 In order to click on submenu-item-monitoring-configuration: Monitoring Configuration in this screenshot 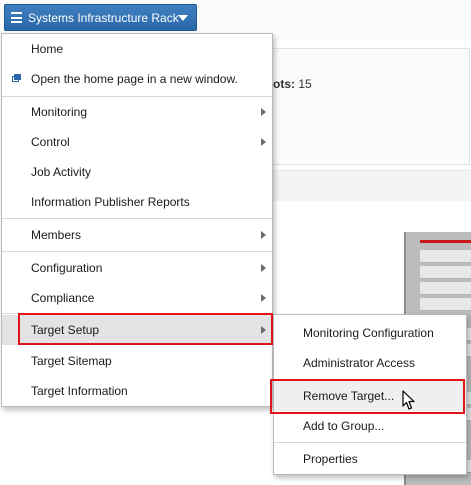, I will do `click(370, 333)`.